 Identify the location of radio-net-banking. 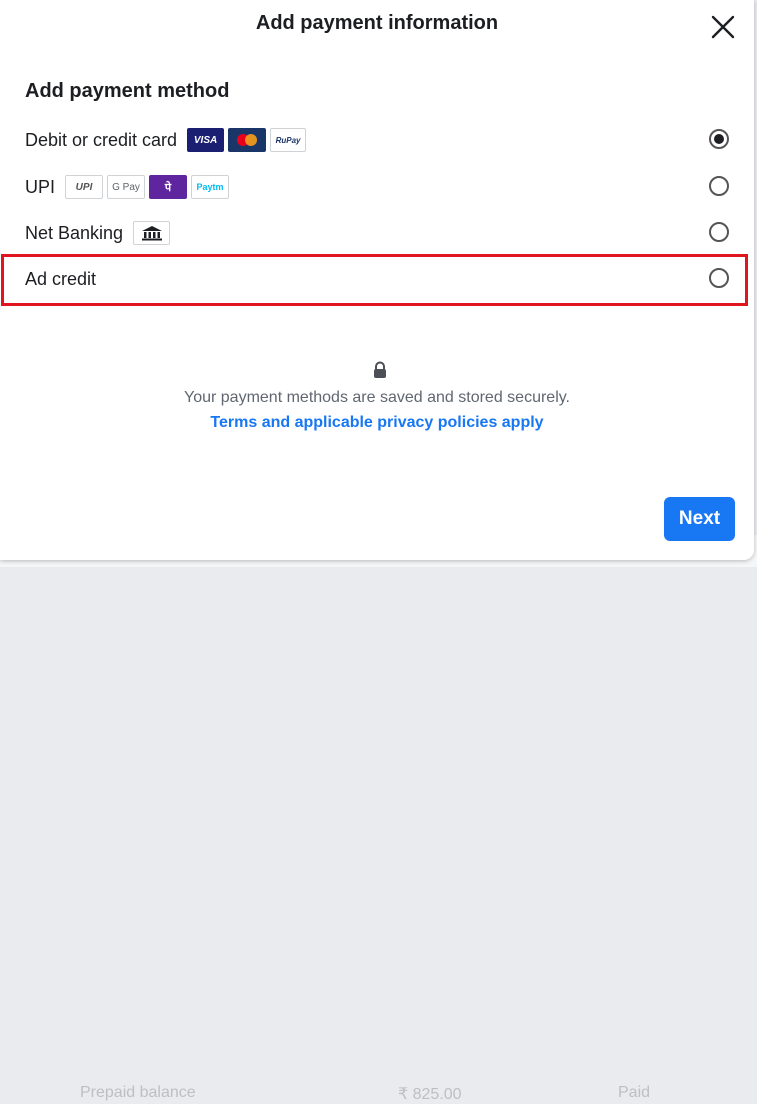
(719, 232).